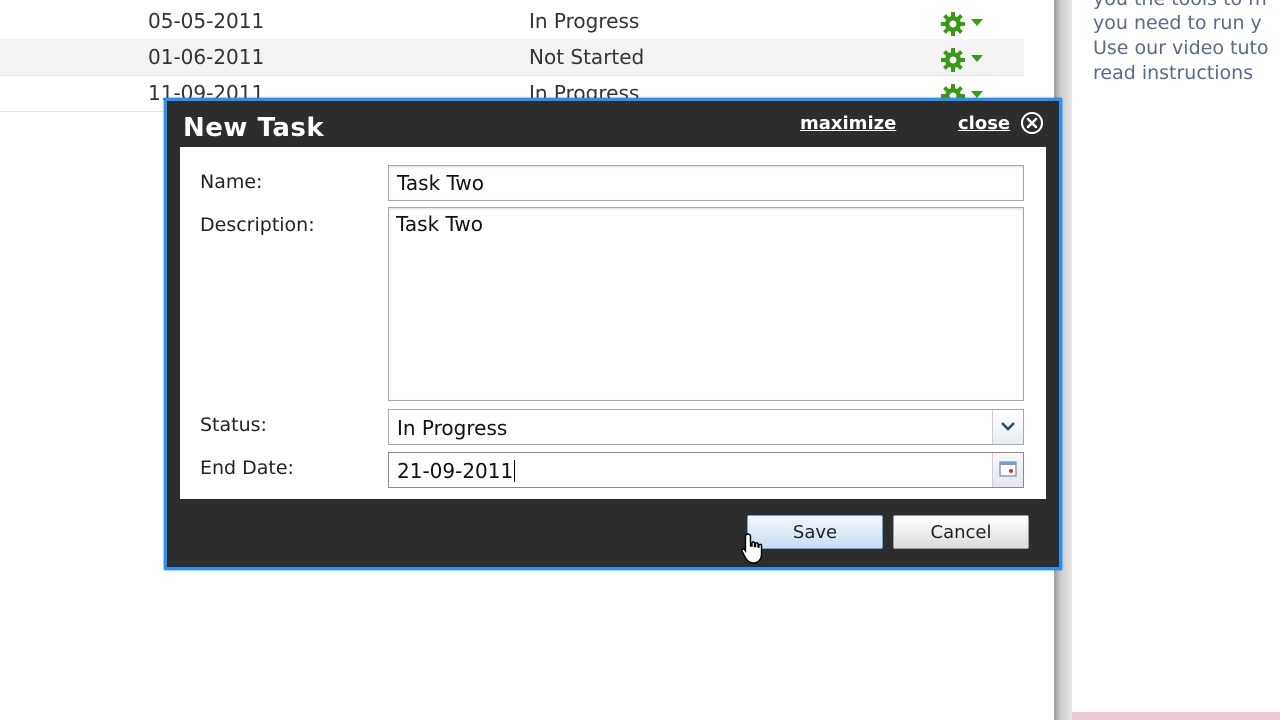 This screenshot has height=720, width=1280. What do you see at coordinates (961, 532) in the screenshot?
I see `cancel-button: Cancel` at bounding box center [961, 532].